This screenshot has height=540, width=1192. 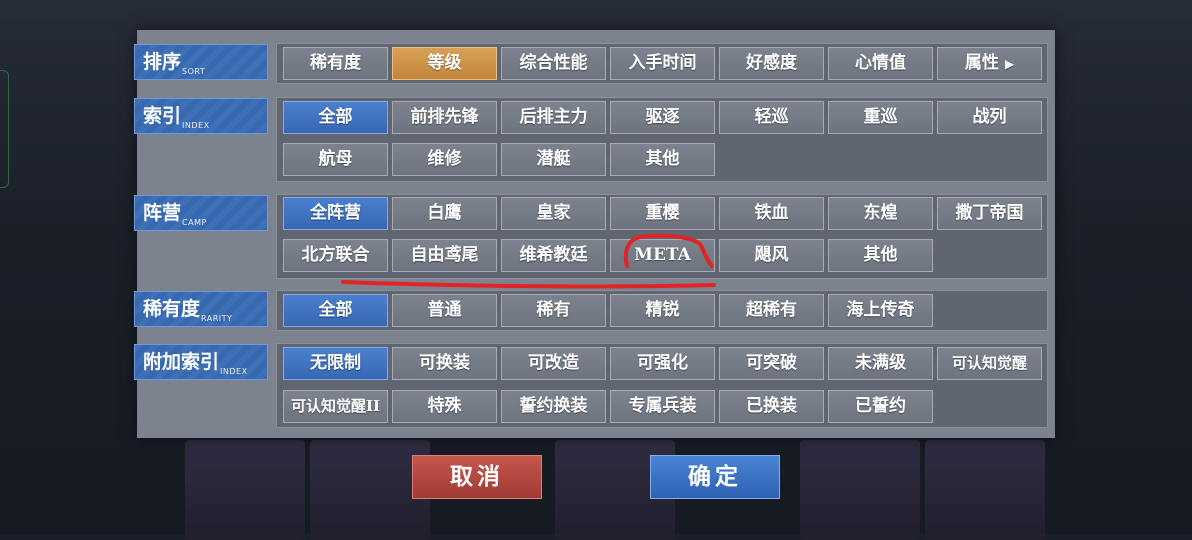 I want to click on section-title: 稀有度, so click(x=172, y=309).